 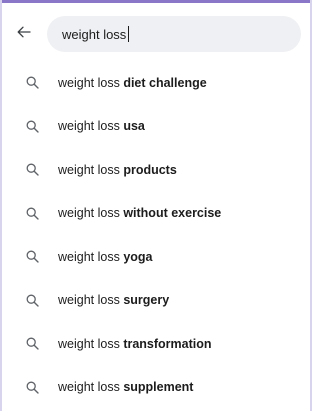 I want to click on suggestion-label: weight loss supplement, so click(x=125, y=387).